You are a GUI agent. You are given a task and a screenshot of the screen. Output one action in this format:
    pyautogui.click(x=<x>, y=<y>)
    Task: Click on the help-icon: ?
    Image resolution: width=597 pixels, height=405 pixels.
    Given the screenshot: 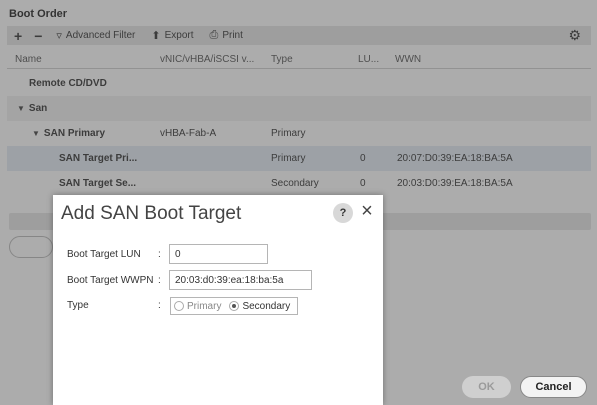 What is the action you would take?
    pyautogui.click(x=343, y=213)
    